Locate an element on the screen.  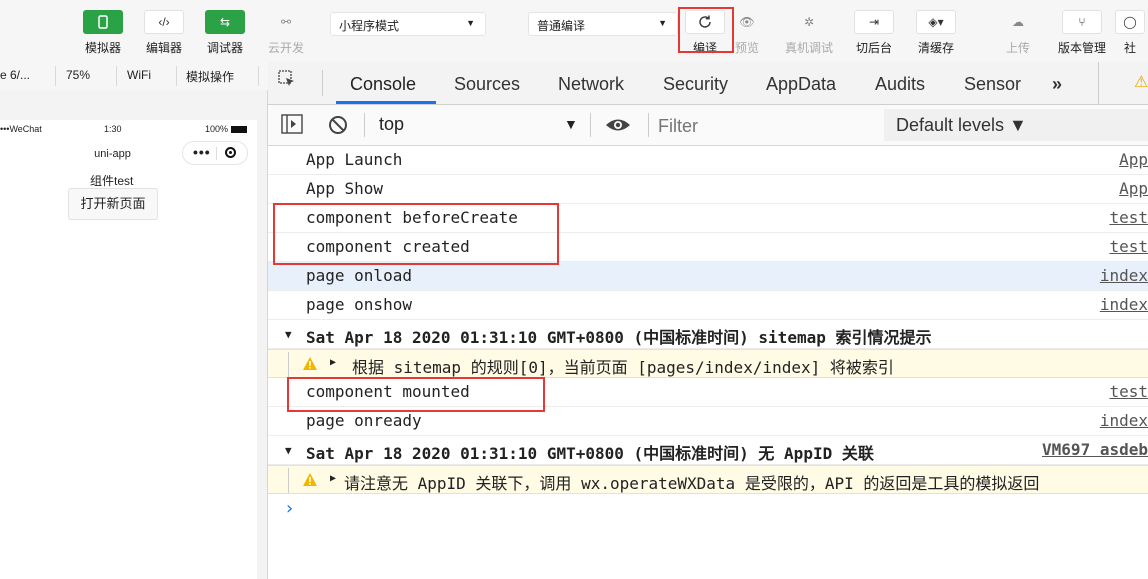
console-prompt: › is located at coordinates (289, 508).